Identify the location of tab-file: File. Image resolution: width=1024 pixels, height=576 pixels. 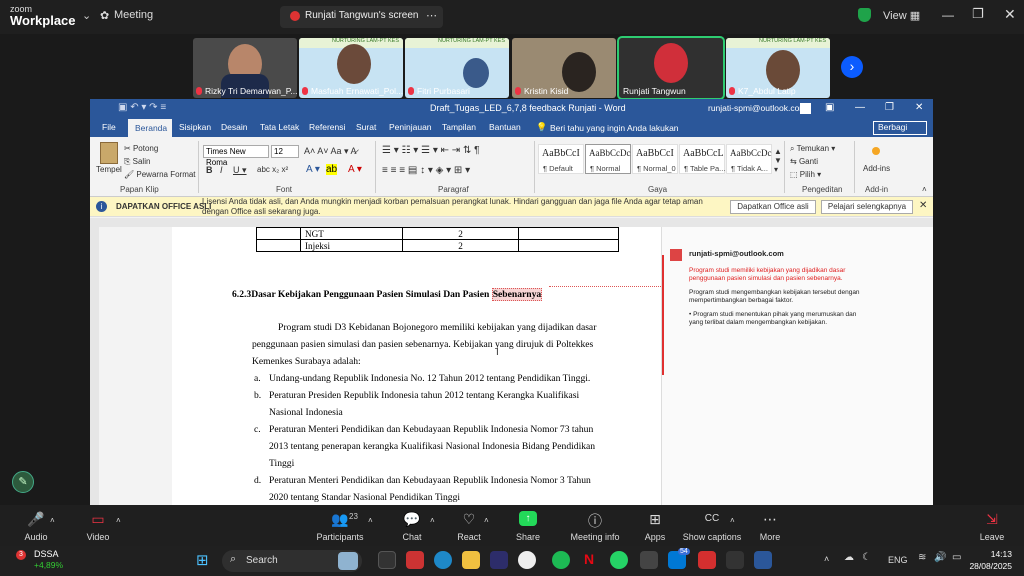
(109, 127).